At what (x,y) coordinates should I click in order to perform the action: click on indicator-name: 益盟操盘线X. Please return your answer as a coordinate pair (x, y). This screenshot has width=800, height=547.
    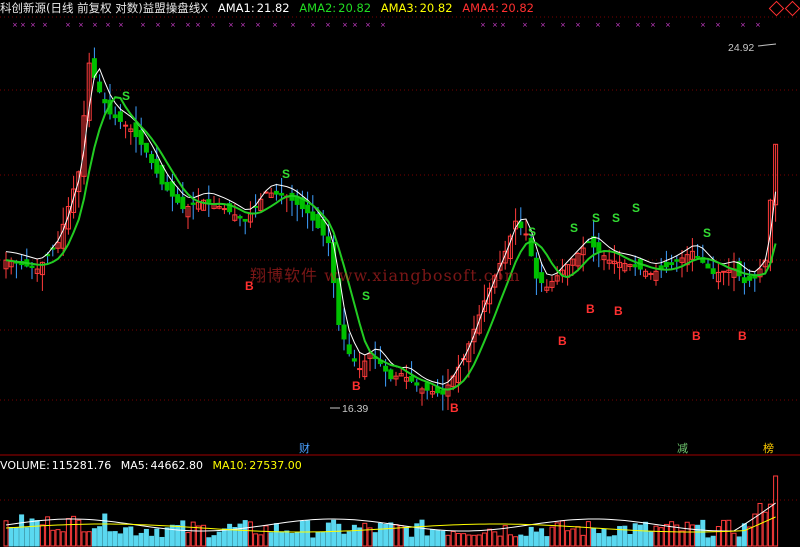
    Looking at the image, I should click on (175, 8).